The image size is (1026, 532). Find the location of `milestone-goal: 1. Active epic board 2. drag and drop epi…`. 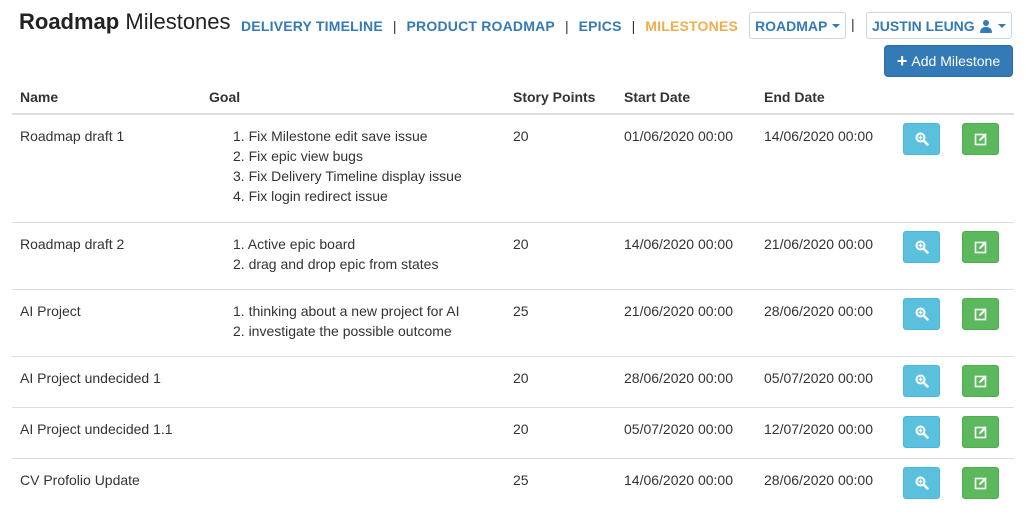

milestone-goal: 1. Active epic board 2. drag and drop epi… is located at coordinates (353, 255).